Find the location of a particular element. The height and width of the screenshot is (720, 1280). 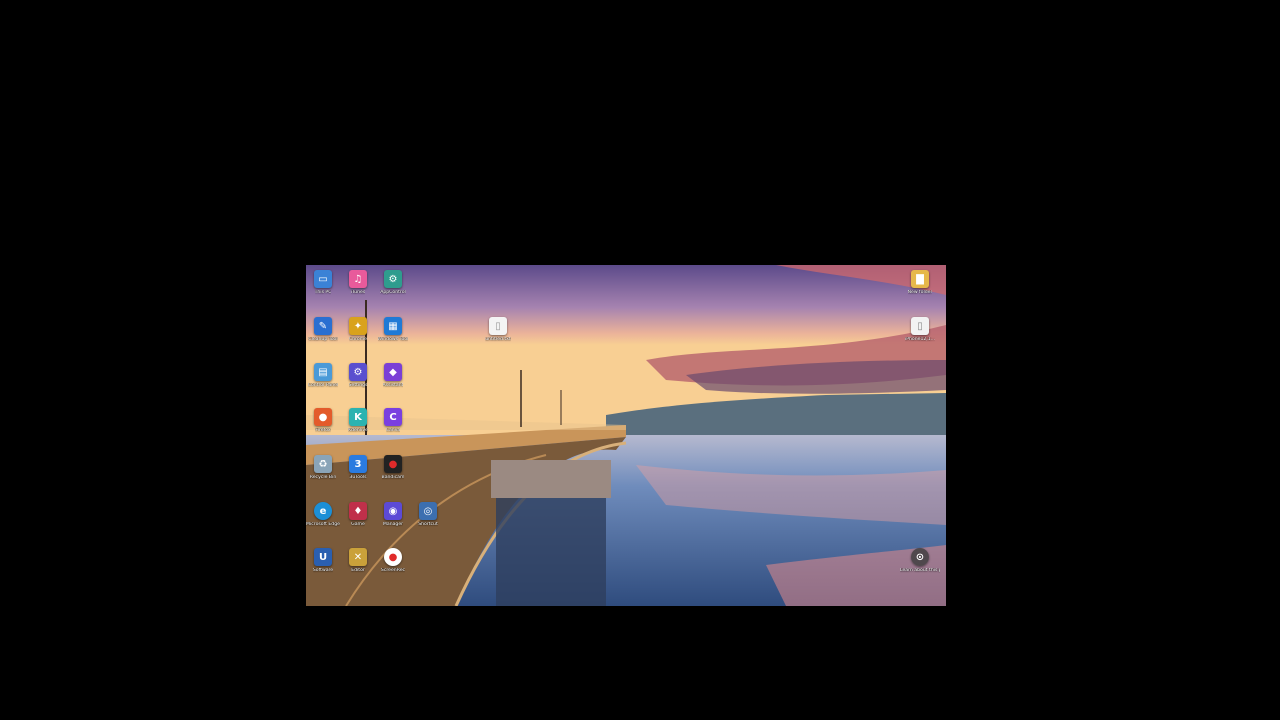

icon-label: Windows Tool is located at coordinates (393, 339).